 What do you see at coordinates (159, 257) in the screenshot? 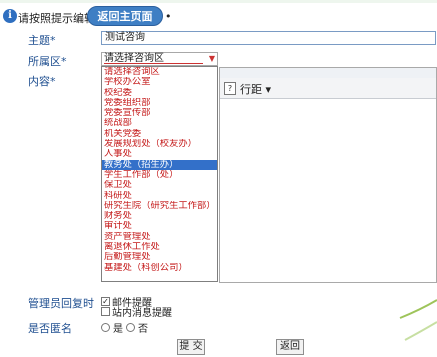
I see `dropdown-option: 后勤管理处` at bounding box center [159, 257].